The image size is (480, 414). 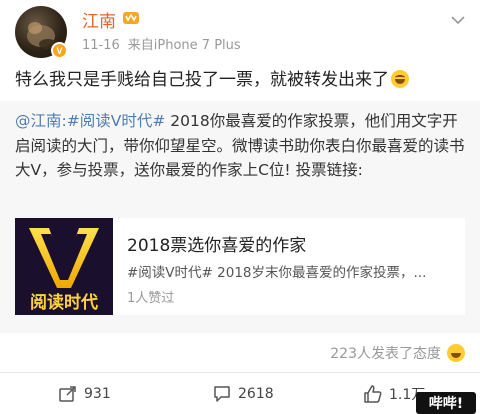 I want to click on comment-count: 2618, so click(x=256, y=394).